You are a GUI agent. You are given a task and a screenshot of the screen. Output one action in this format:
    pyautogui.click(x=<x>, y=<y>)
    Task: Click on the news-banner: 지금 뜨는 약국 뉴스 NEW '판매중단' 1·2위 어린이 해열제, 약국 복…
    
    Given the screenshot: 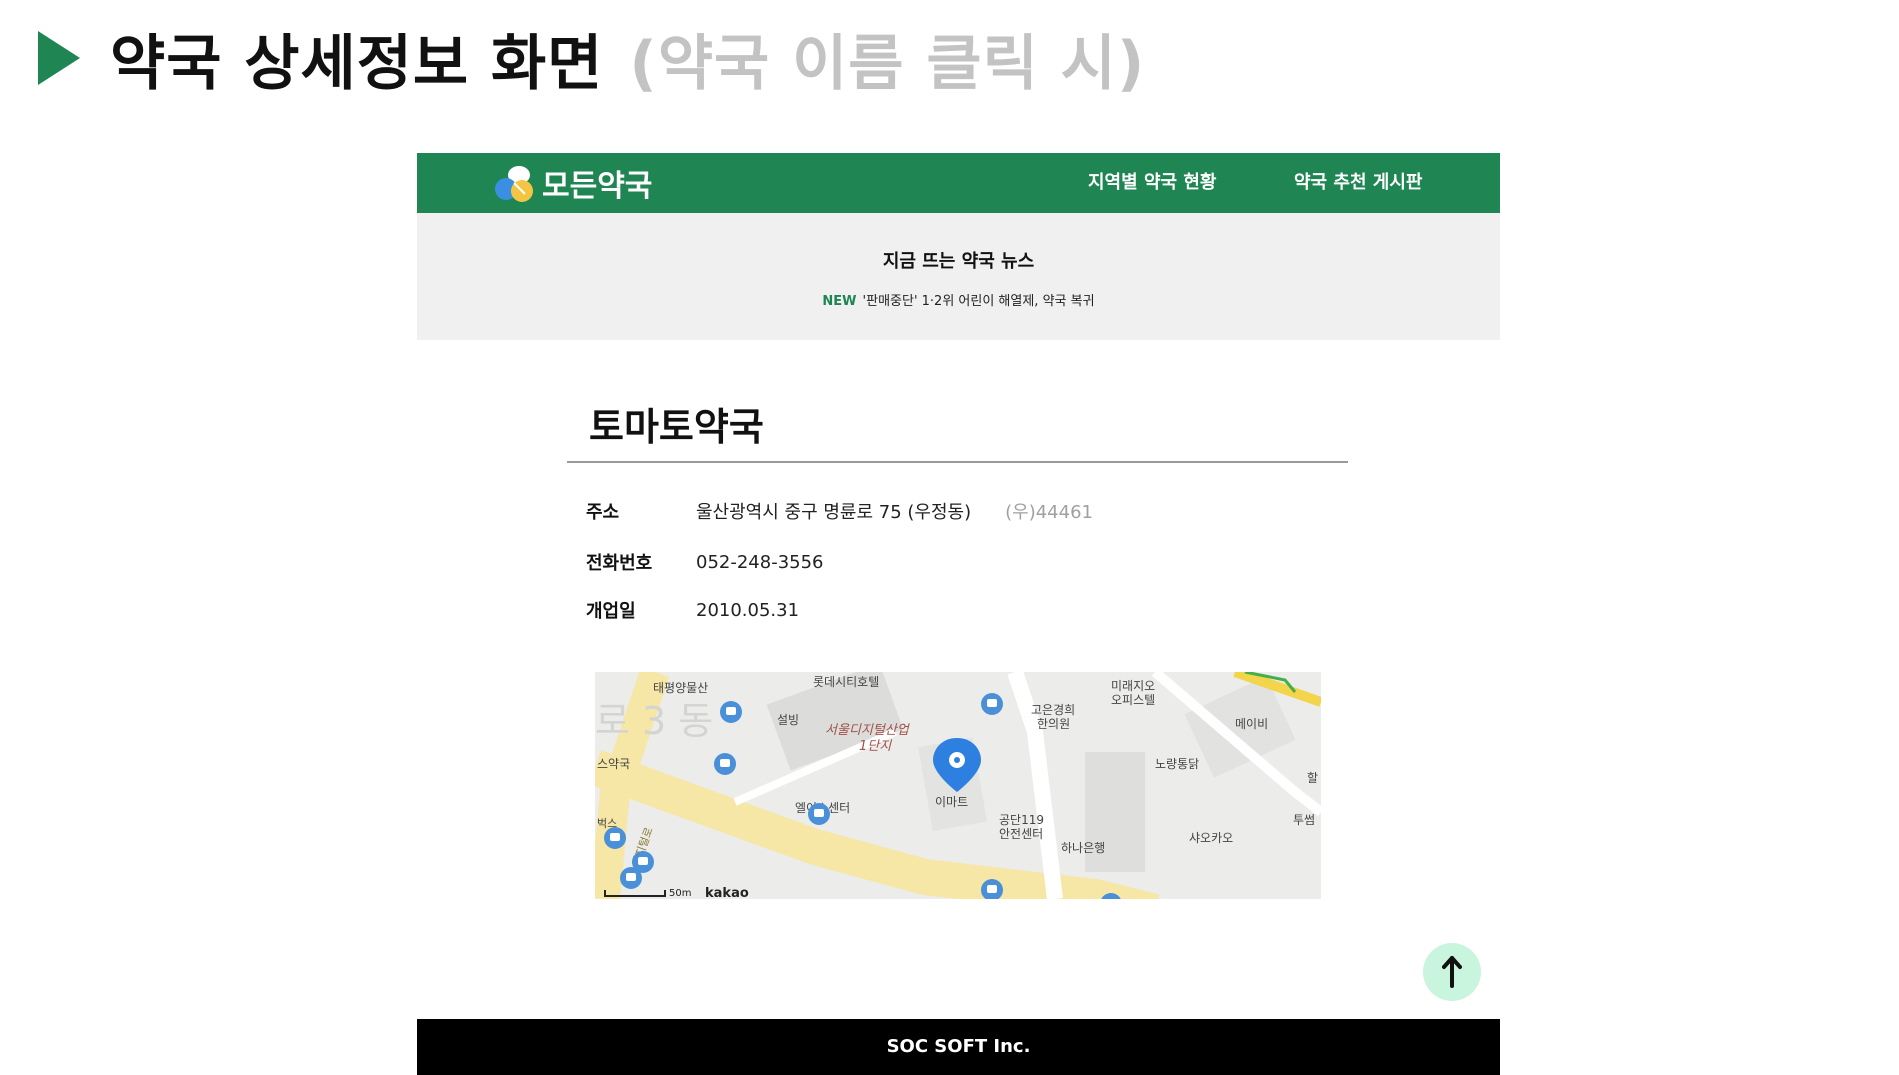 What is the action you would take?
    pyautogui.click(x=958, y=276)
    